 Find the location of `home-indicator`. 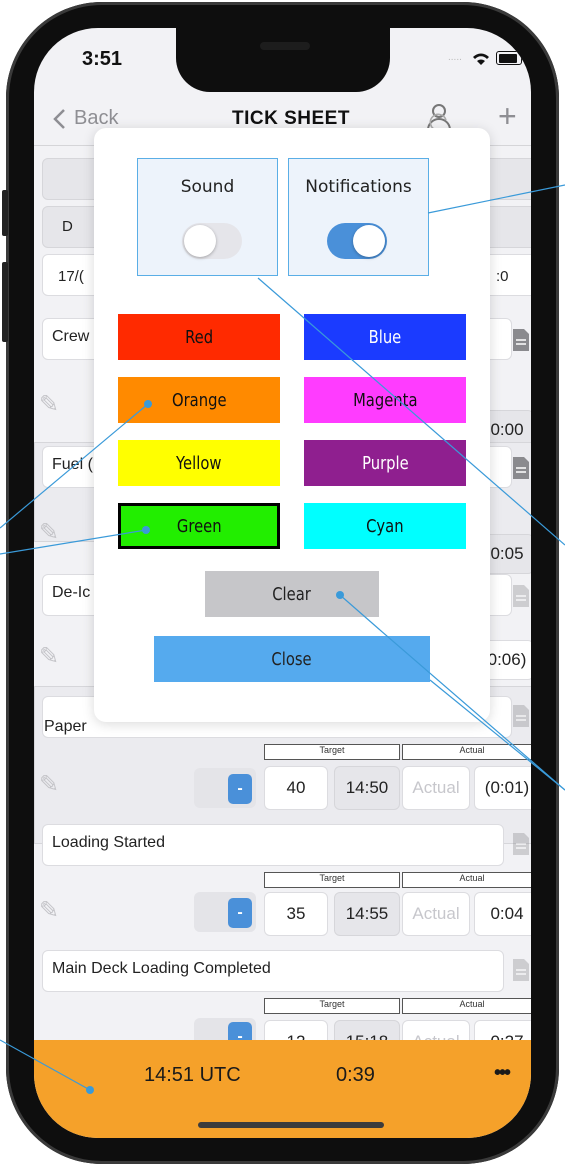

home-indicator is located at coordinates (291, 1125).